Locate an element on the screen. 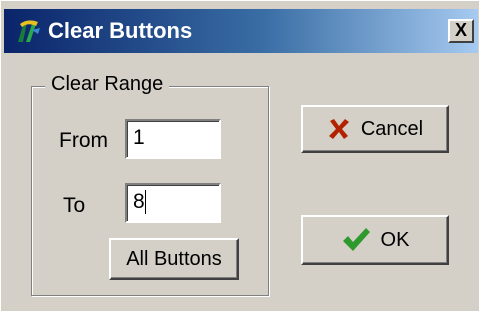 This screenshot has width=480, height=312. ok-label: OK is located at coordinates (395, 239).